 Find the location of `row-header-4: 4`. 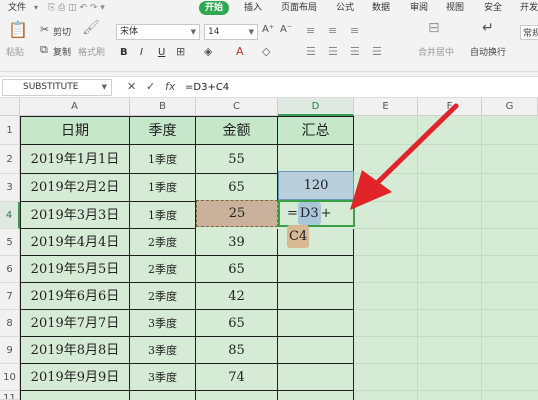

row-header-4: 4 is located at coordinates (10, 215).